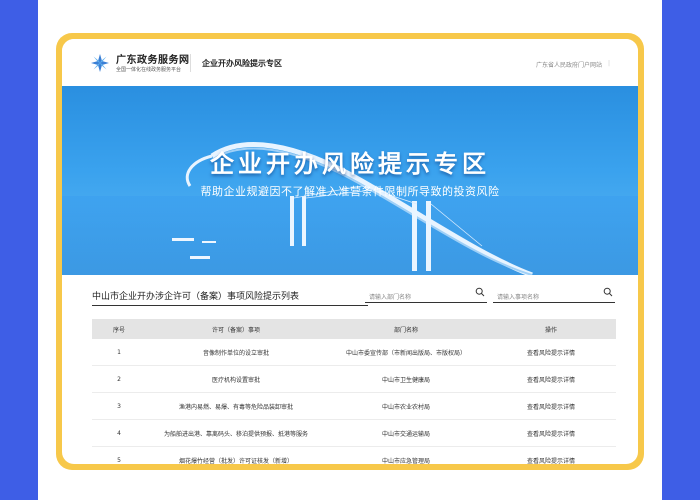 The width and height of the screenshot is (700, 500). Describe the element at coordinates (354, 329) in the screenshot. I see `table-header: 序号 许可（备案）事项 部门名称 操作` at that location.